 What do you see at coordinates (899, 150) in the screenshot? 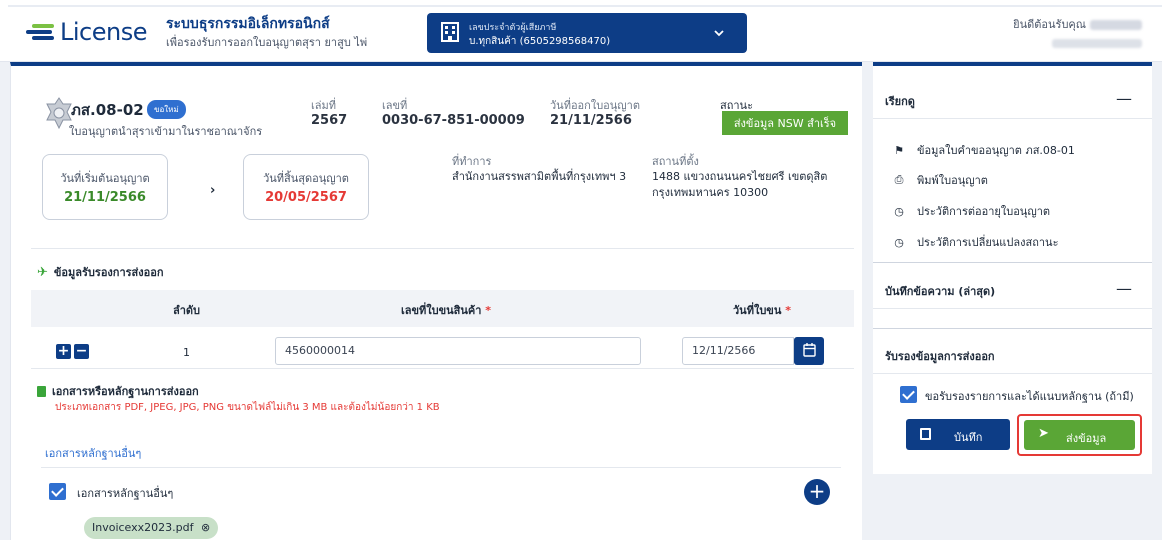
I see `flag-icon: ⚑` at bounding box center [899, 150].